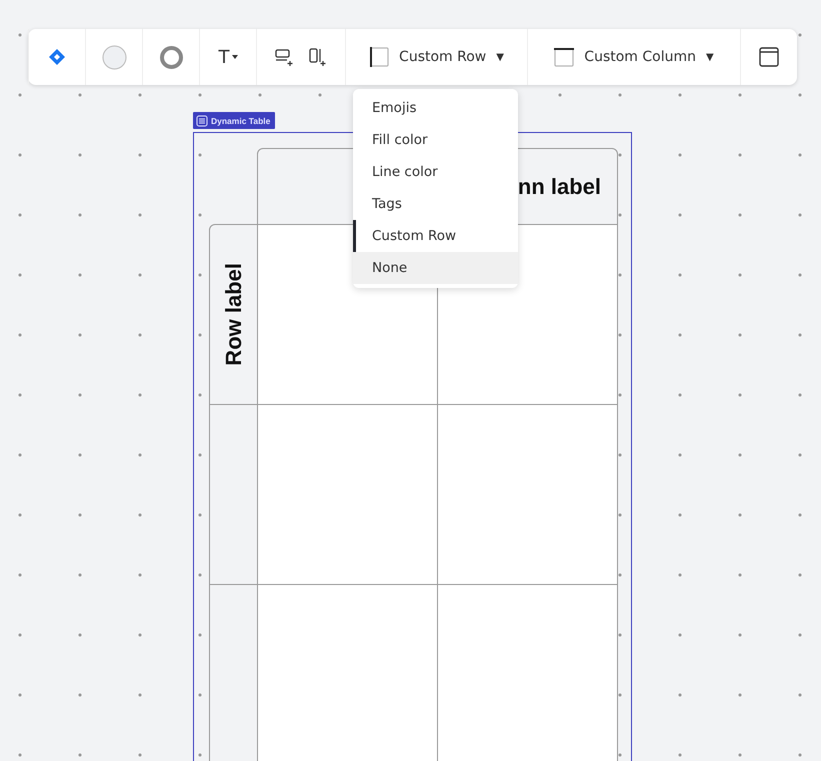 This screenshot has width=821, height=761. Describe the element at coordinates (234, 120) in the screenshot. I see `dynamic-table-tag: Dynamic Table` at that location.